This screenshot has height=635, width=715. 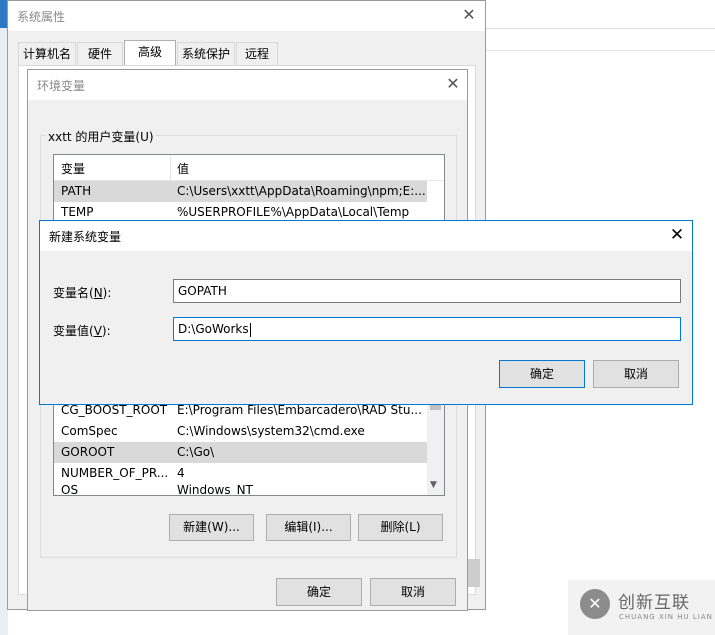 What do you see at coordinates (213, 329) in the screenshot?
I see `variable-value-input-value: D:\GoWorks` at bounding box center [213, 329].